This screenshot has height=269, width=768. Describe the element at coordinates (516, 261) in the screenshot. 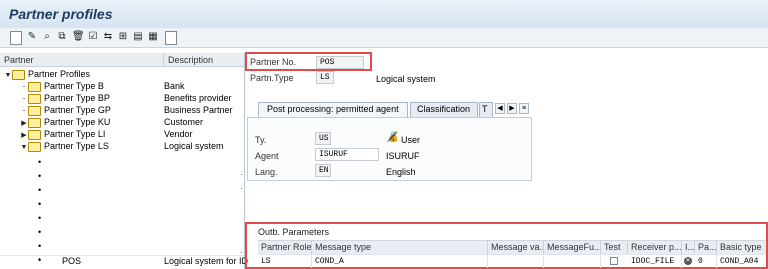

I see `cell-message-variant` at that location.